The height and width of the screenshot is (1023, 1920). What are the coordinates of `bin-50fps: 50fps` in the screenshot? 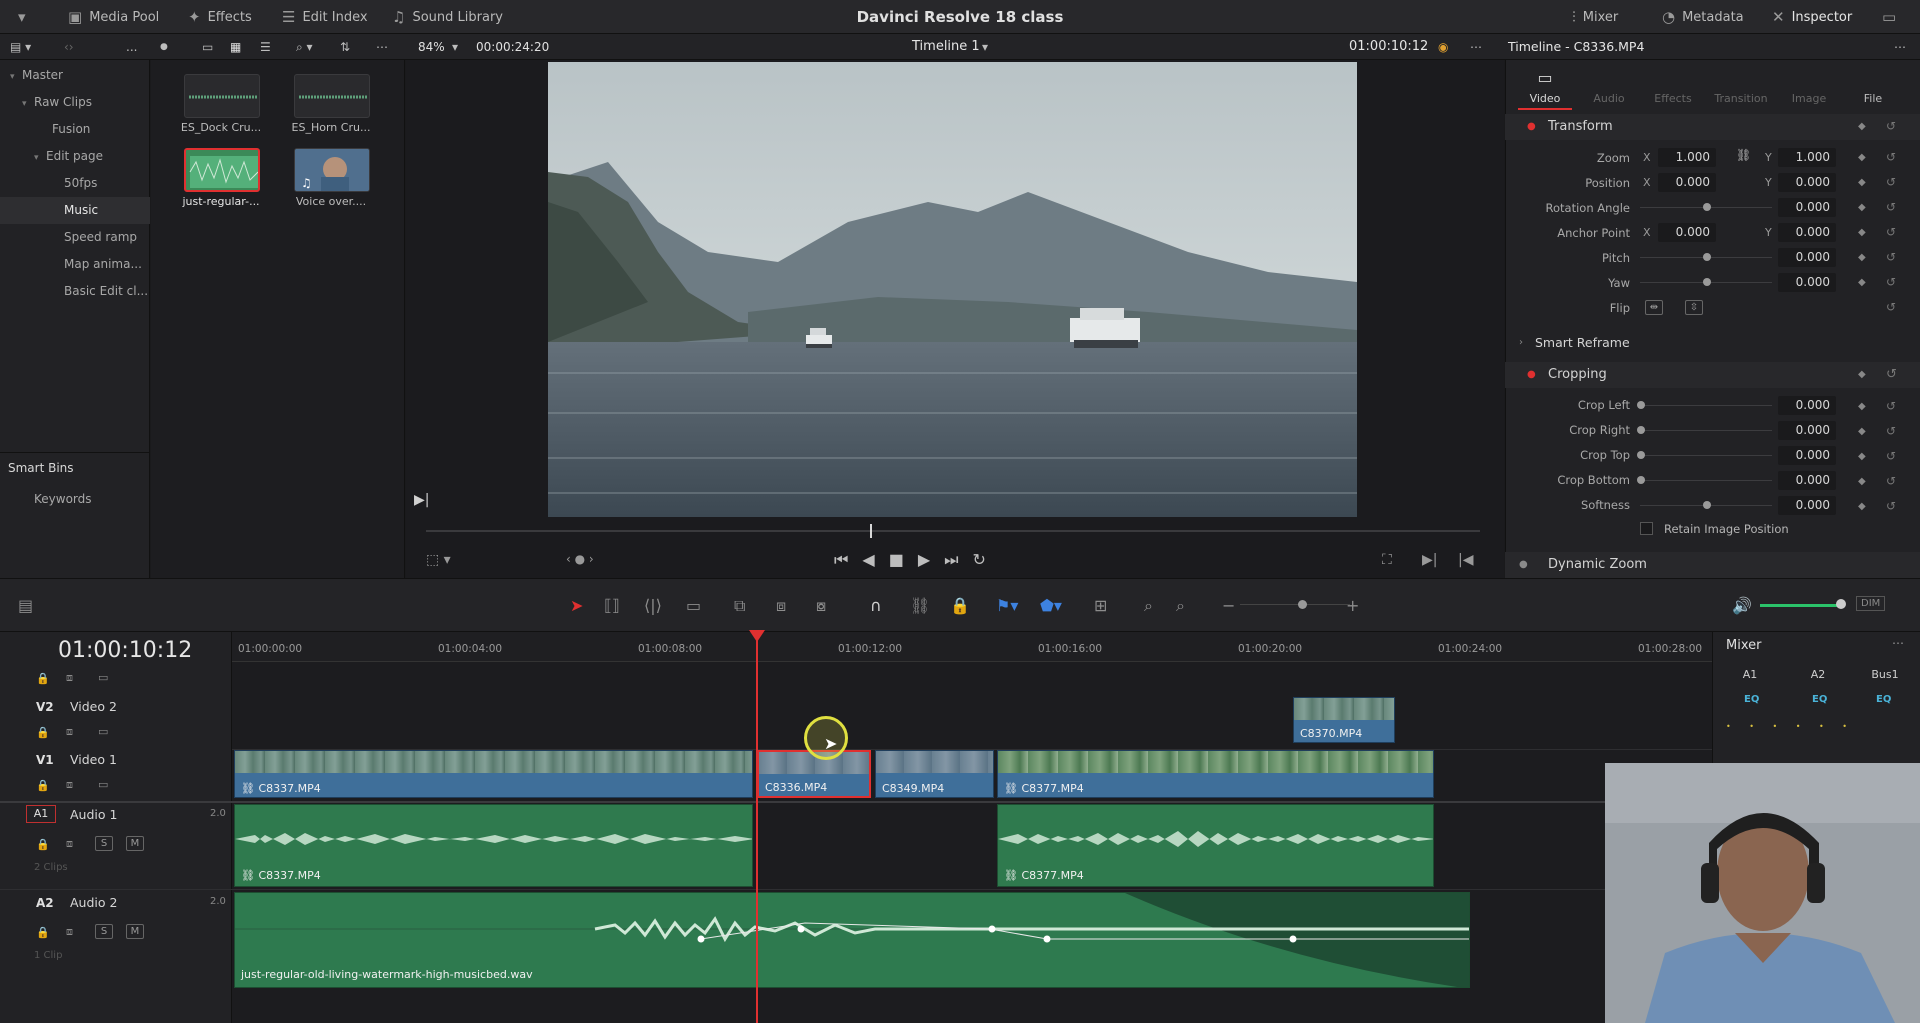 It's located at (75, 183).